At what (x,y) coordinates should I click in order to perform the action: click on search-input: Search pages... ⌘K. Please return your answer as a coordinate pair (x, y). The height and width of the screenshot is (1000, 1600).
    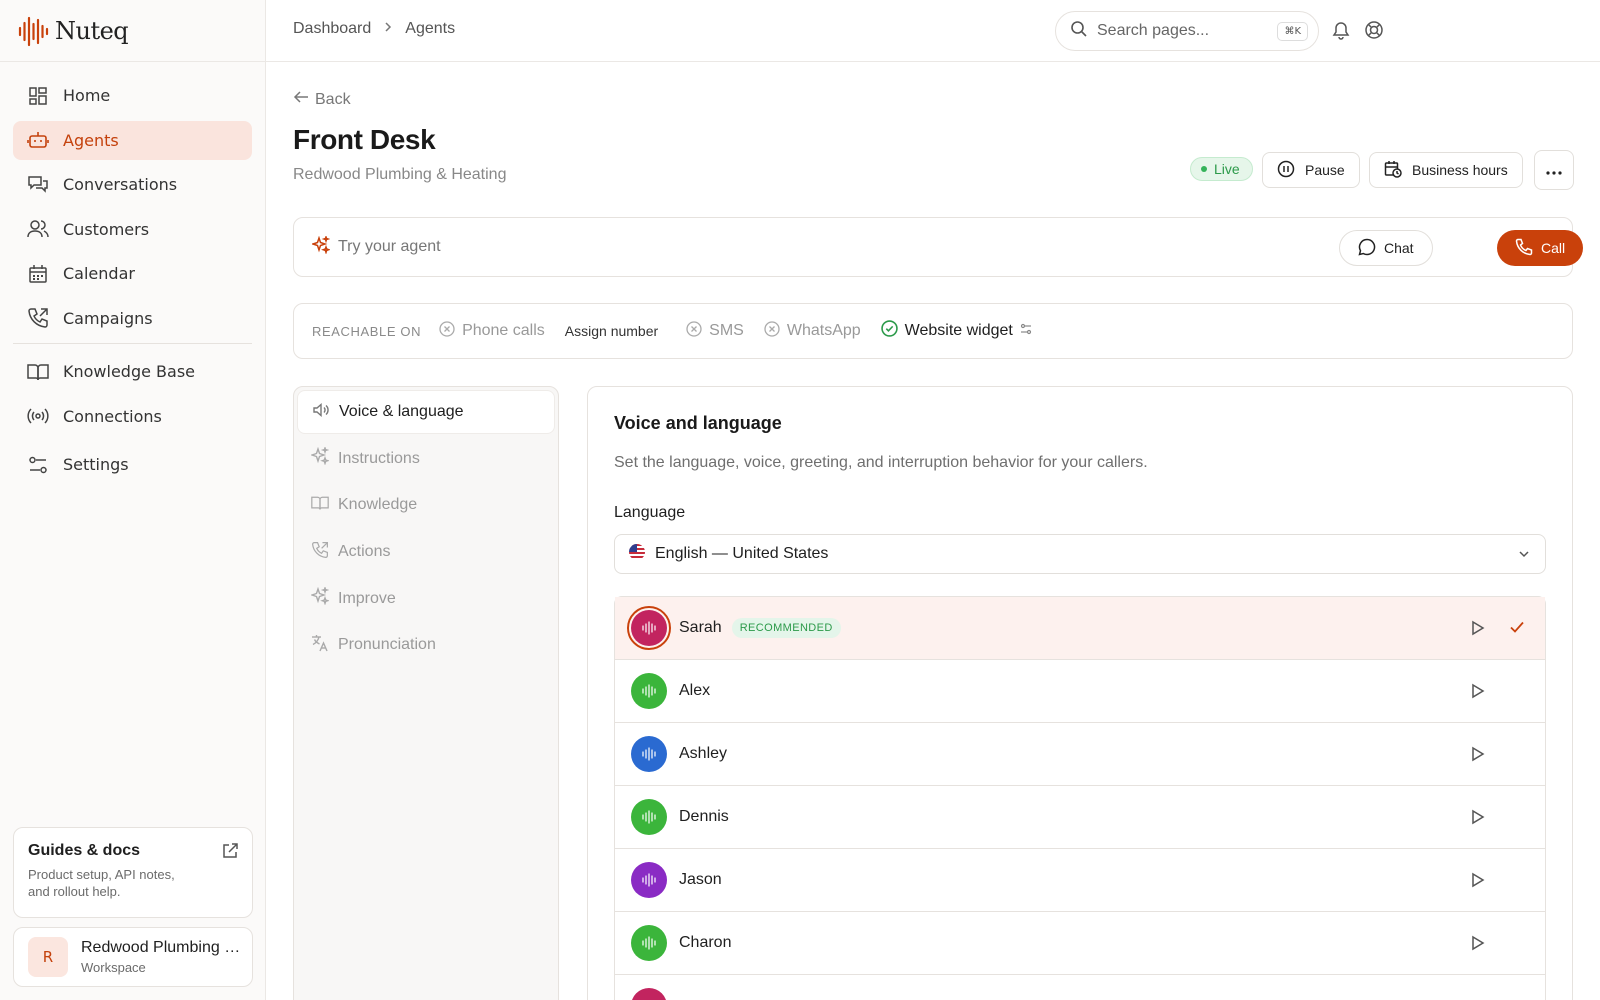
    Looking at the image, I should click on (1187, 31).